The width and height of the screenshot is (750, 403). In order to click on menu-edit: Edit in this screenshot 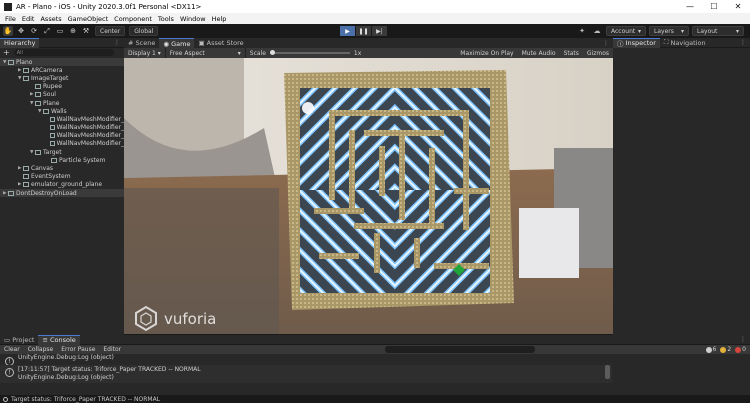, I will do `click(28, 19)`.